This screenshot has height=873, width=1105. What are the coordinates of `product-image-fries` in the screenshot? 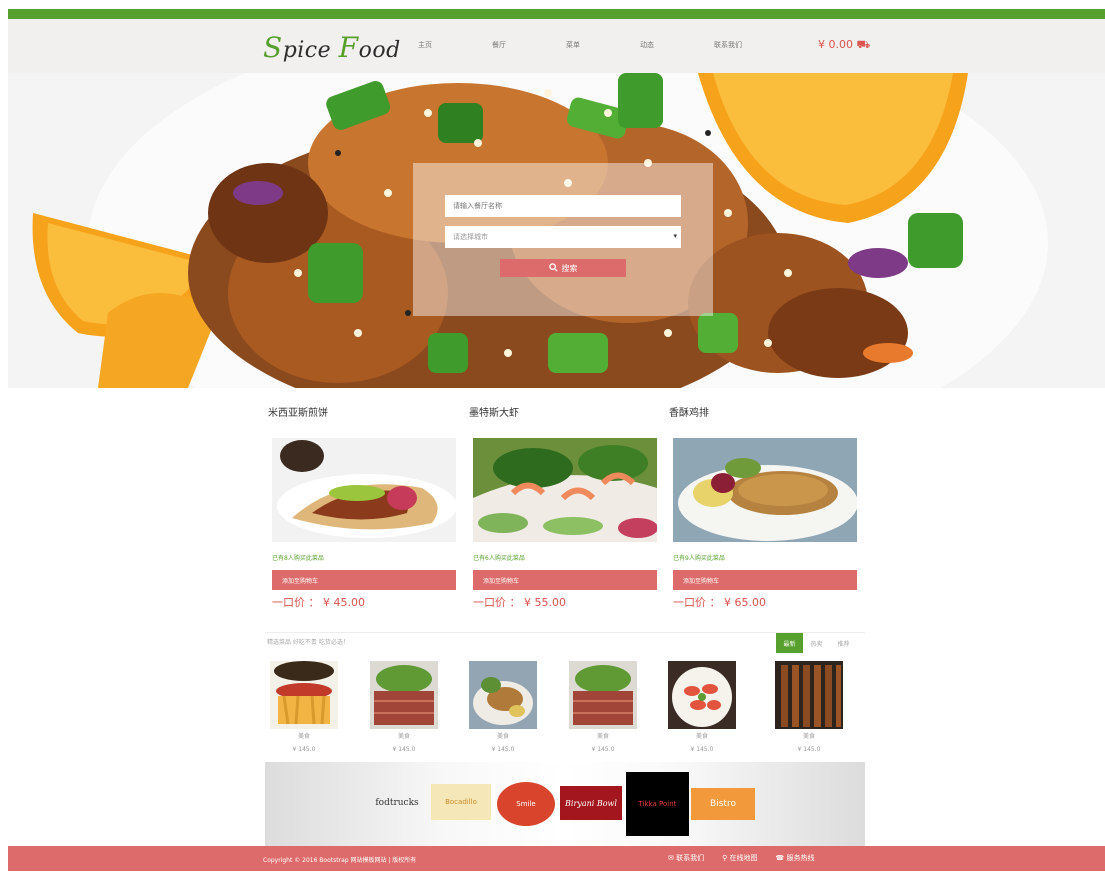 It's located at (304, 695).